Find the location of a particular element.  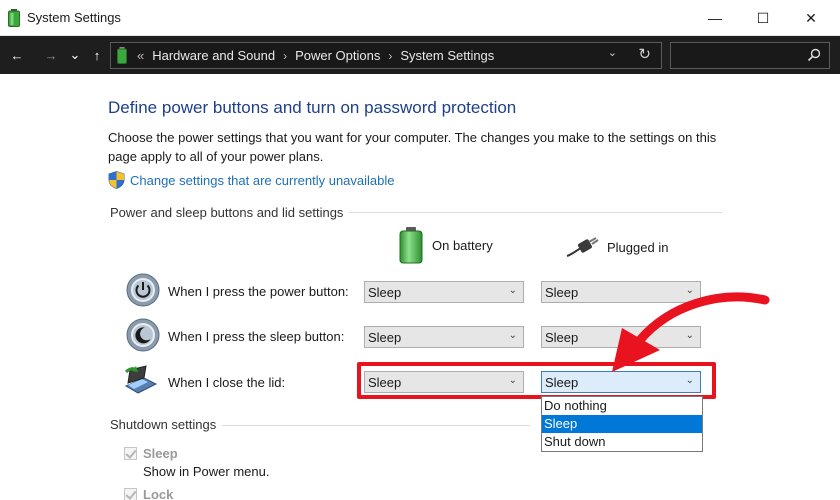

power-button-battery-value: Sleep is located at coordinates (385, 292).